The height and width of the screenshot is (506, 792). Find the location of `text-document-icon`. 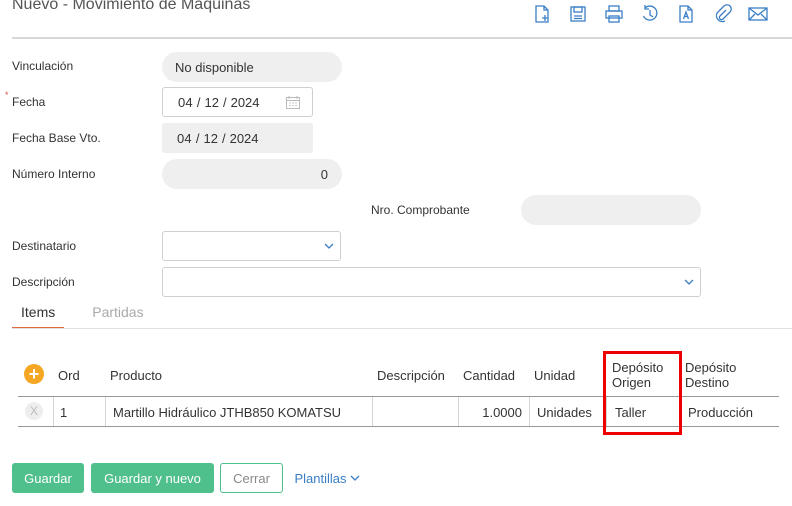

text-document-icon is located at coordinates (685, 14).